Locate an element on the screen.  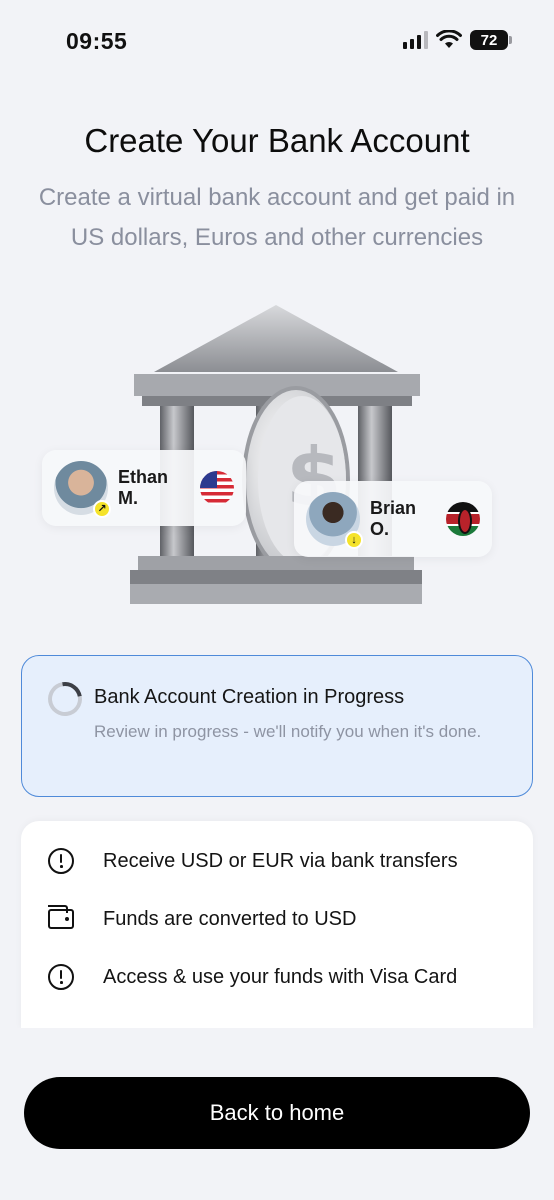
page-title: Create Your Bank Account is located at coordinates (277, 140).